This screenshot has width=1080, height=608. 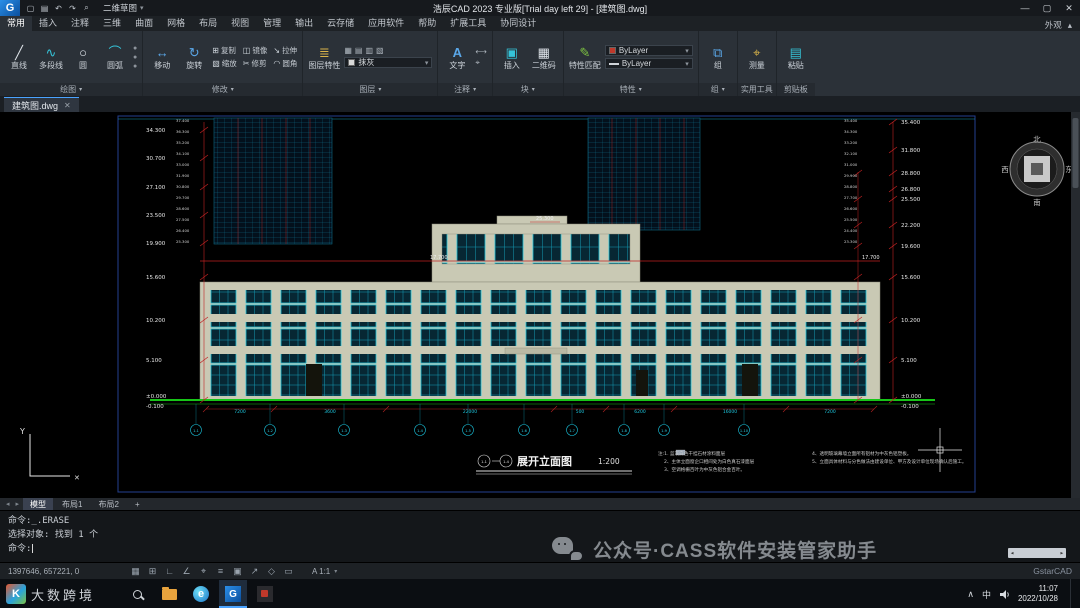 What do you see at coordinates (518, 23) in the screenshot?
I see `tab-collab: 协同设计` at bounding box center [518, 23].